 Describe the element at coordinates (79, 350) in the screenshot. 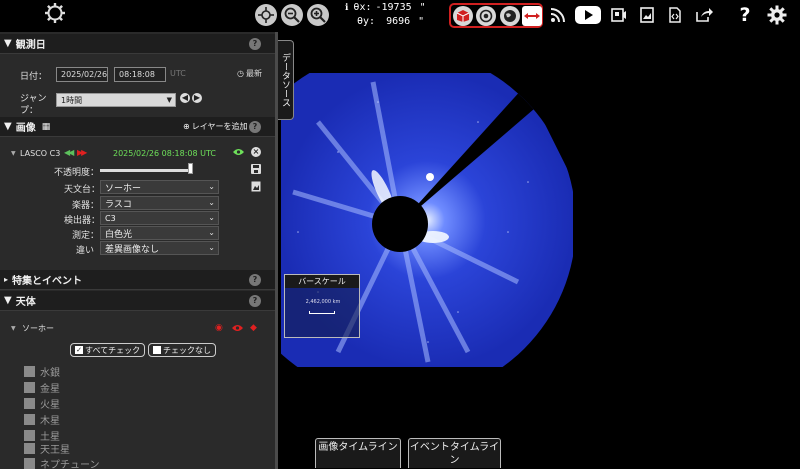

I see `checkbox-checked-icon: ✓` at that location.